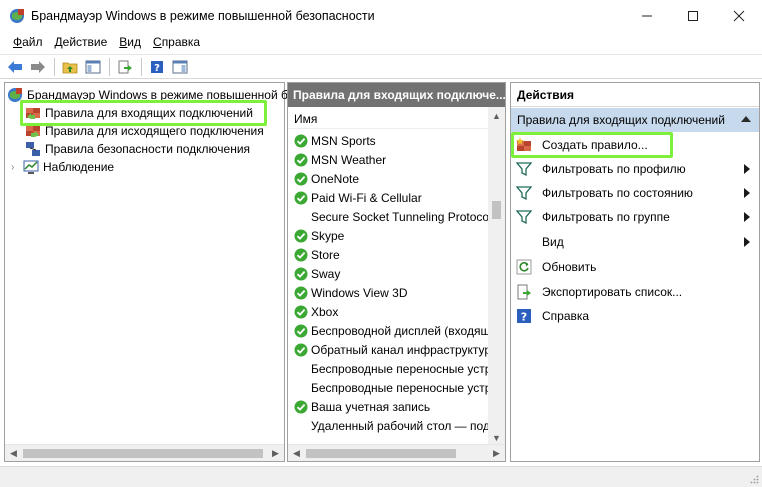 Image resolution: width=762 pixels, height=487 pixels. I want to click on rule-name: Secure Socket Tunneling Protocol, so click(399, 216).